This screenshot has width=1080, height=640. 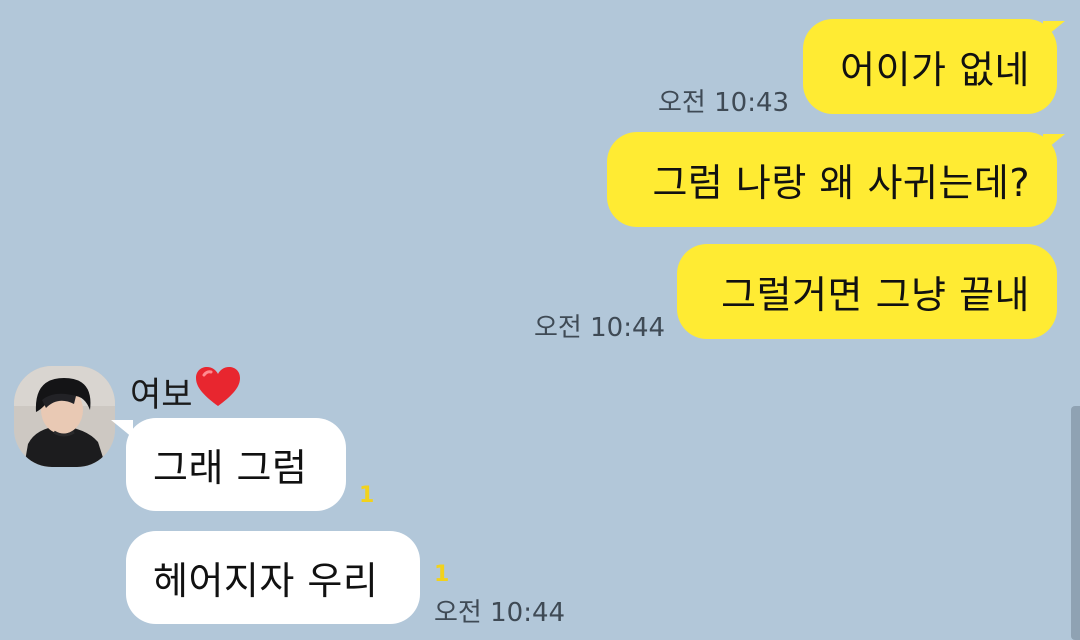 What do you see at coordinates (724, 103) in the screenshot?
I see `message-timestamp: 오전 10:43` at bounding box center [724, 103].